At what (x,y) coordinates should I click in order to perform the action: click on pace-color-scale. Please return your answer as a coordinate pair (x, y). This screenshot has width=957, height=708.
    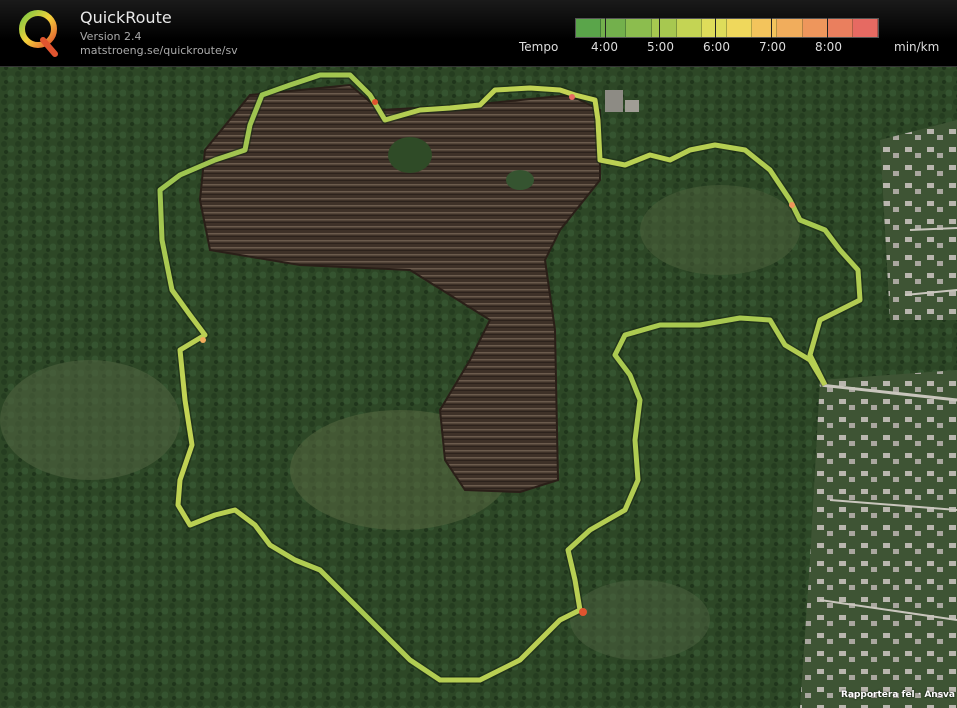
    Looking at the image, I should click on (727, 28).